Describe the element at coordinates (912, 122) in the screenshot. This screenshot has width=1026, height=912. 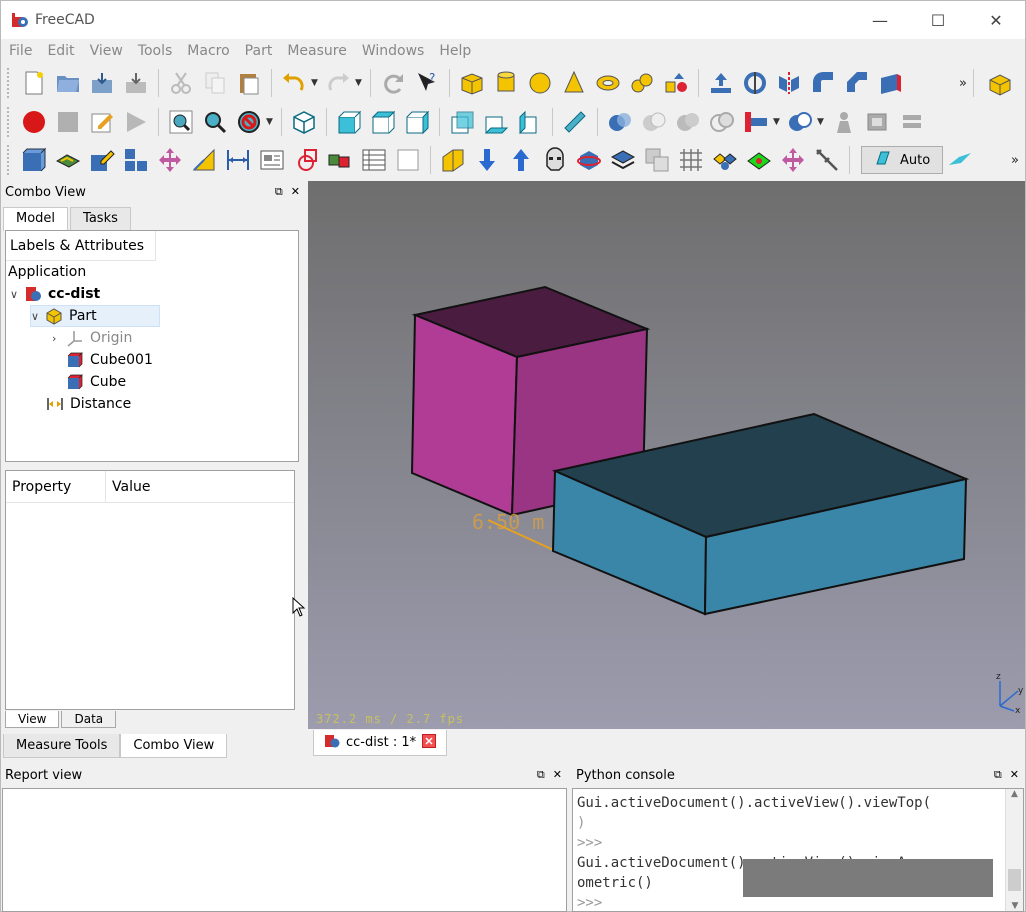
I see `section-icon` at that location.